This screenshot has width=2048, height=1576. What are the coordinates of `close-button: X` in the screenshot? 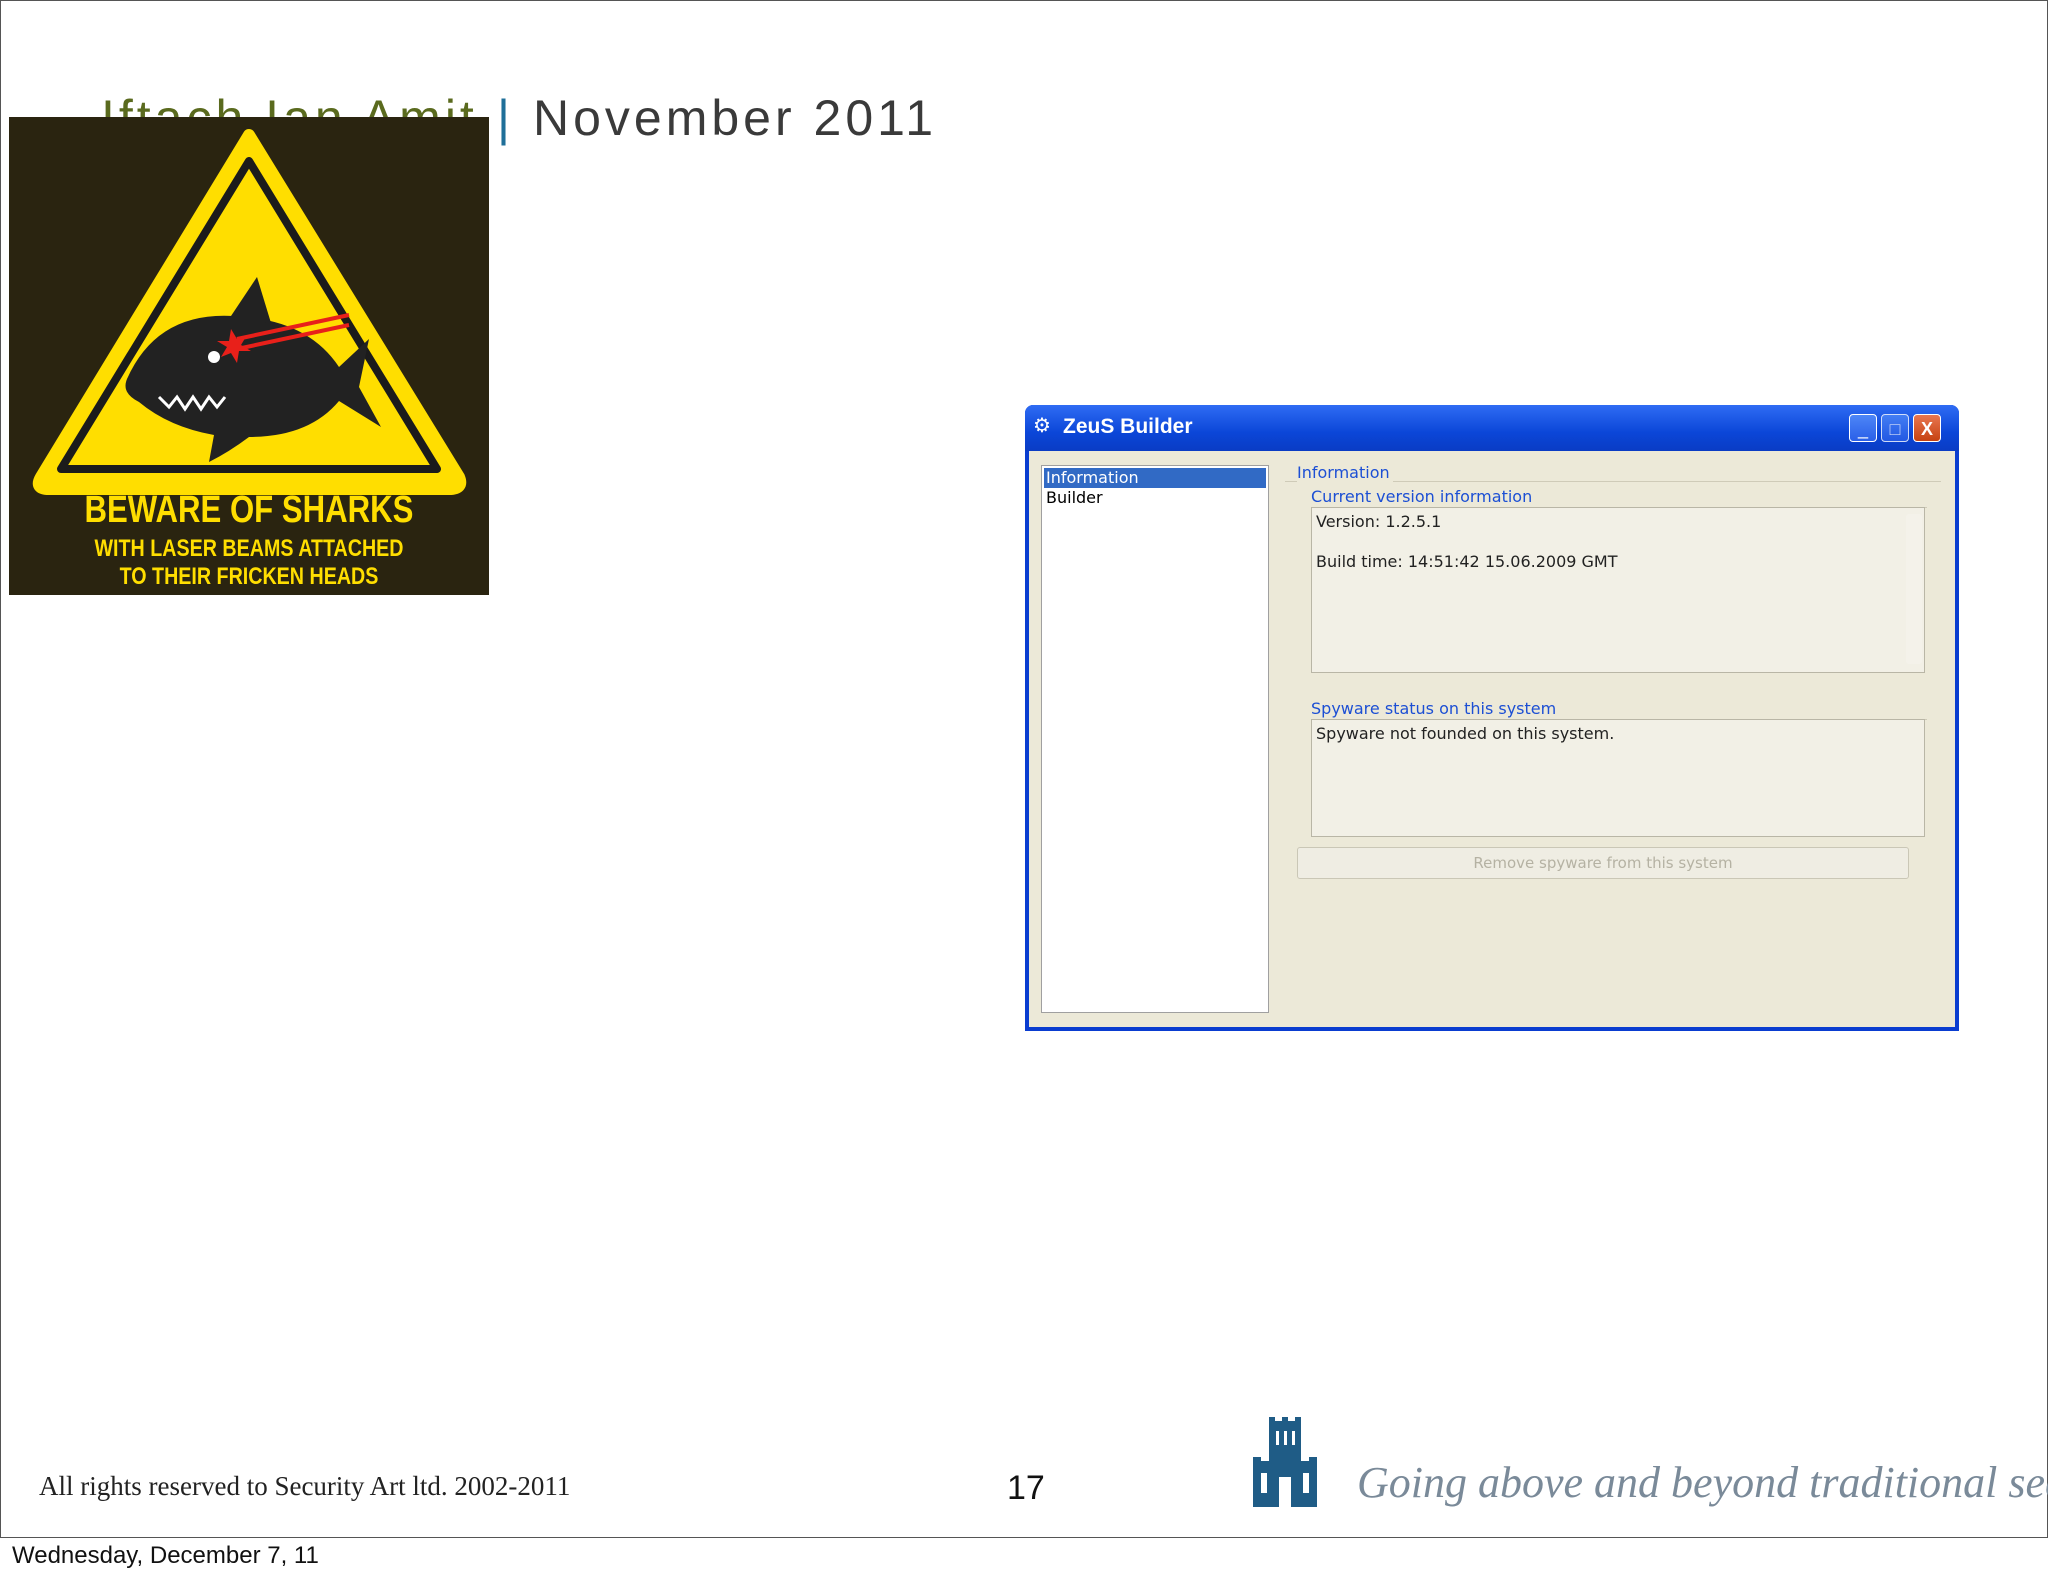 It's located at (1927, 428).